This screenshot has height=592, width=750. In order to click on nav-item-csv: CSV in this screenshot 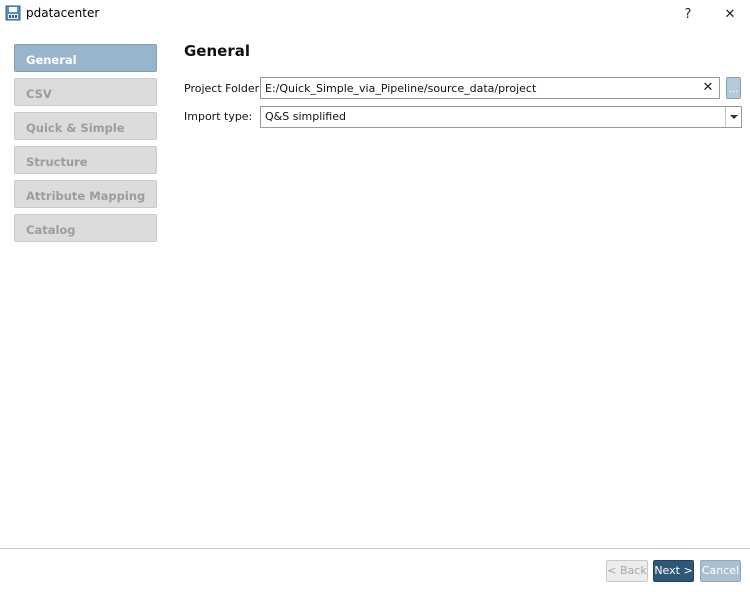, I will do `click(85, 92)`.